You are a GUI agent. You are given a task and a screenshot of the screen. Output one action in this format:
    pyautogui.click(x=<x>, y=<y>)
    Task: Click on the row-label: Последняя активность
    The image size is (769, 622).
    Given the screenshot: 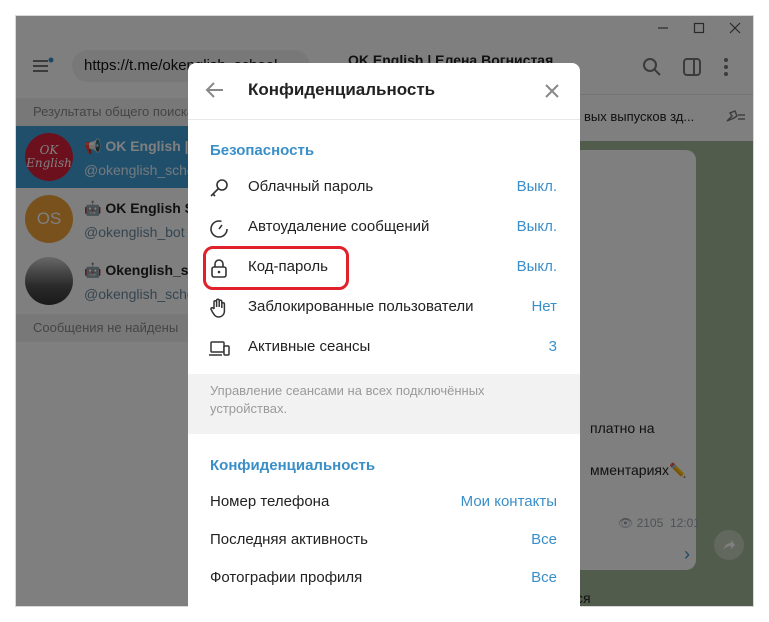 What is the action you would take?
    pyautogui.click(x=289, y=539)
    